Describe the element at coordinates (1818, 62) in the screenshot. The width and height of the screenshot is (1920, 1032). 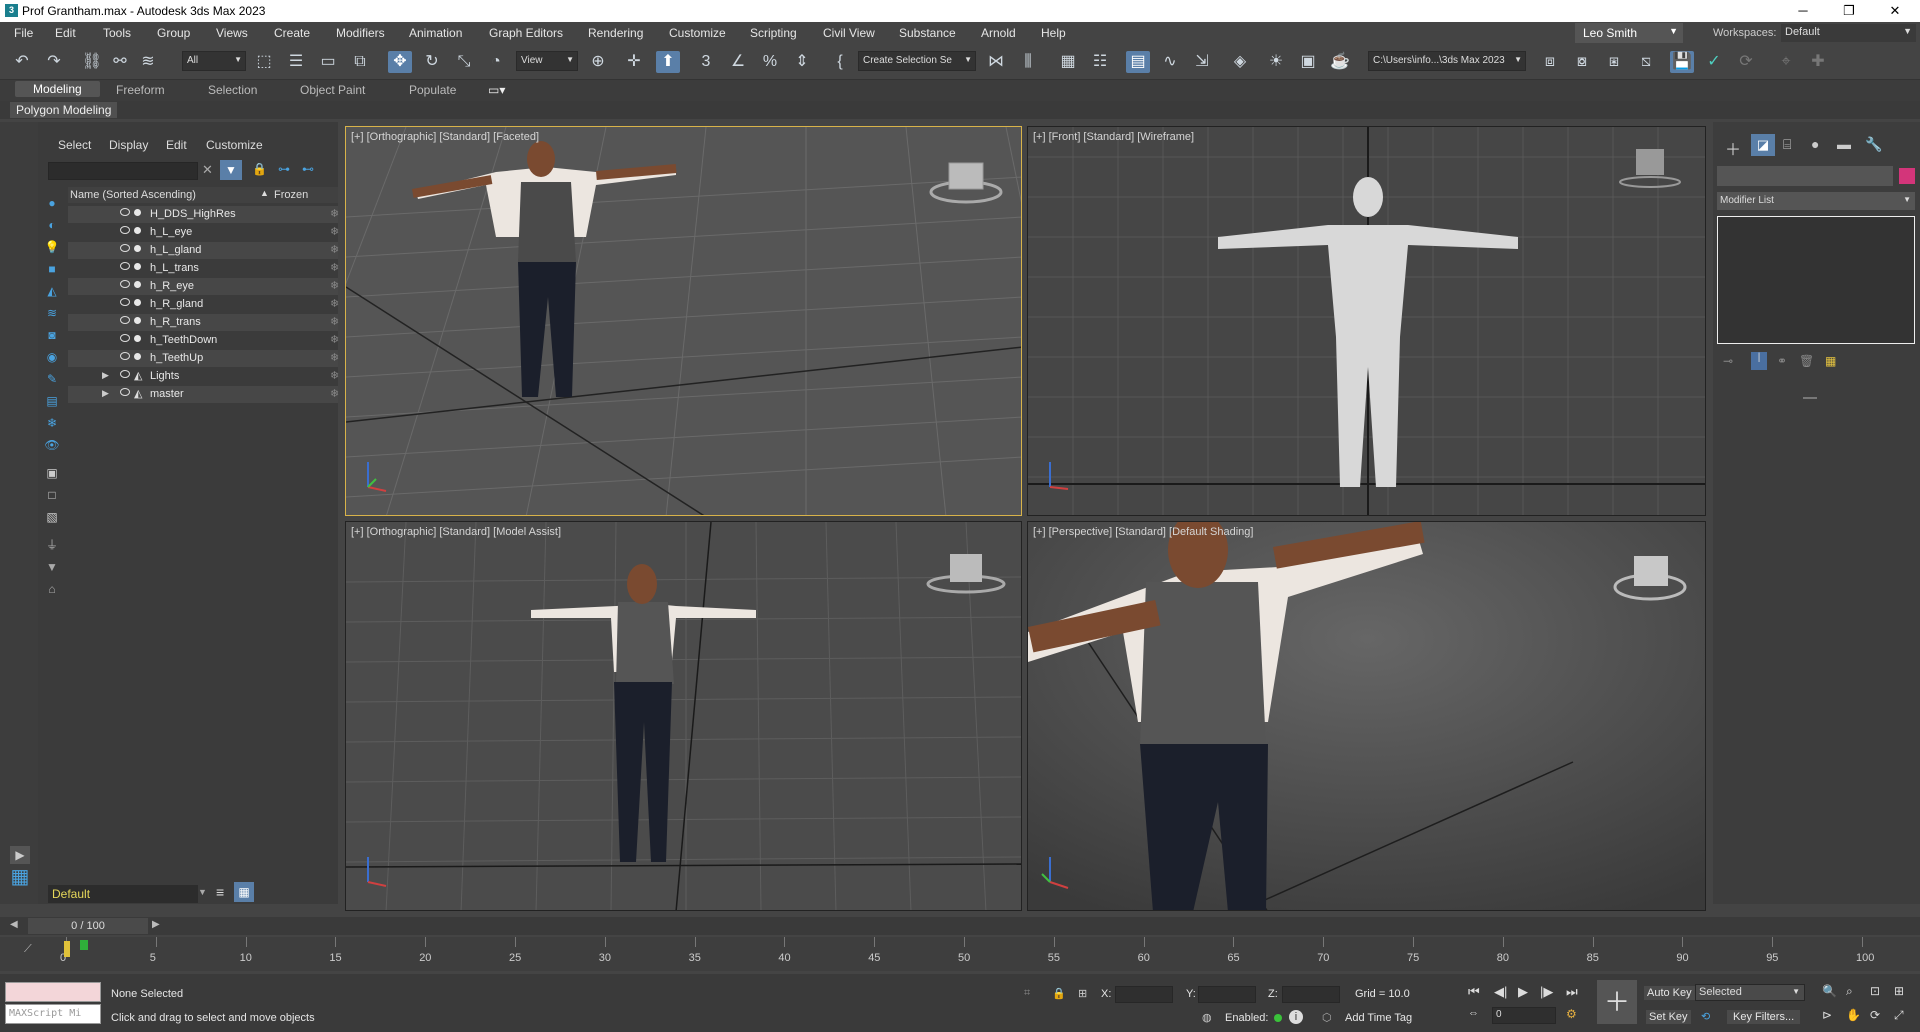
I see `add-tool-icon: ✚` at that location.